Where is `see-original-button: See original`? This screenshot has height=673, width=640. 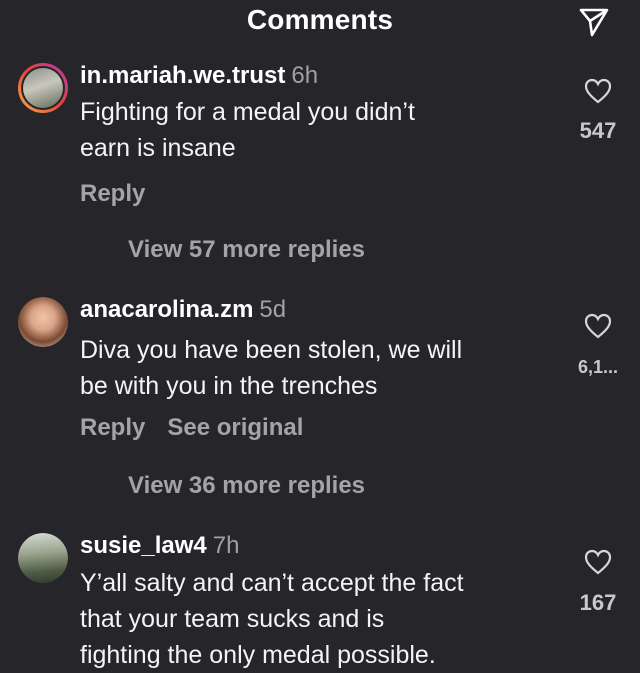 see-original-button: See original is located at coordinates (235, 427).